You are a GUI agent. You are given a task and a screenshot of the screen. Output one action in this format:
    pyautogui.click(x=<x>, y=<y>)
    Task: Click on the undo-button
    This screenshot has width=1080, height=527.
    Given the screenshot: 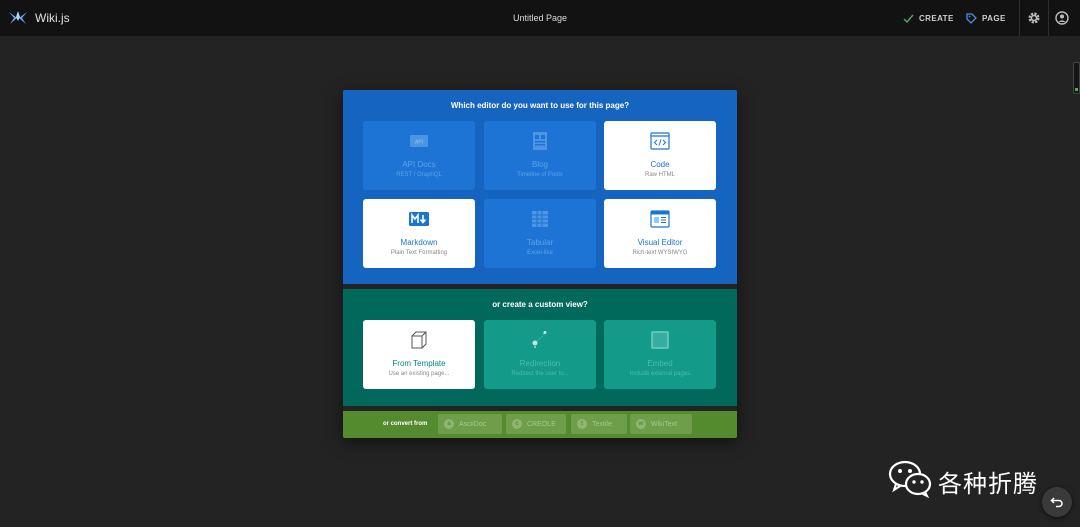 What is the action you would take?
    pyautogui.click(x=1057, y=502)
    